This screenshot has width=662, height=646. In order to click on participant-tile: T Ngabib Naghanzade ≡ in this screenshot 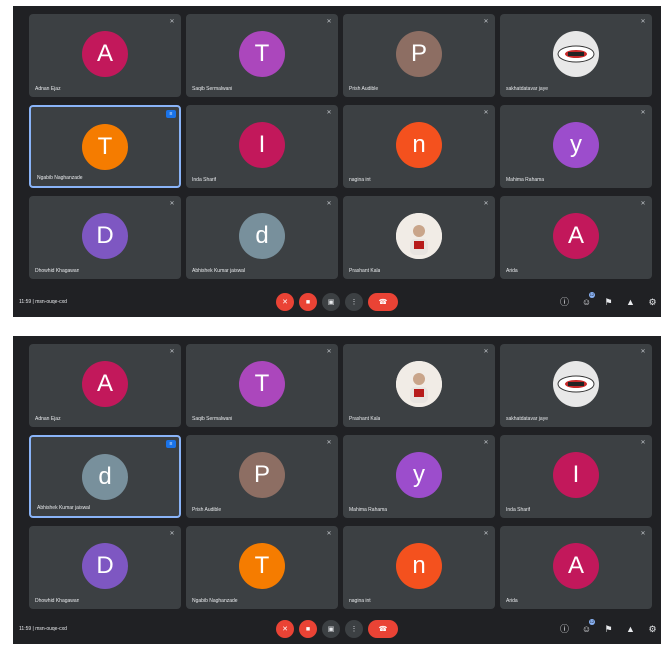, I will do `click(105, 146)`.